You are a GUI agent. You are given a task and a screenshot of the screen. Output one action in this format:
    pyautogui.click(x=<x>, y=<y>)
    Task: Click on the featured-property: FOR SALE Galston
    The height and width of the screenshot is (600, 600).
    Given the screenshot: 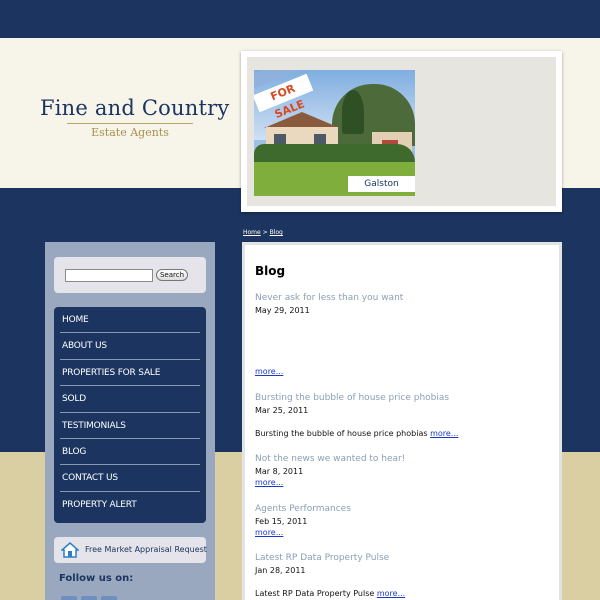 What is the action you would take?
    pyautogui.click(x=401, y=131)
    